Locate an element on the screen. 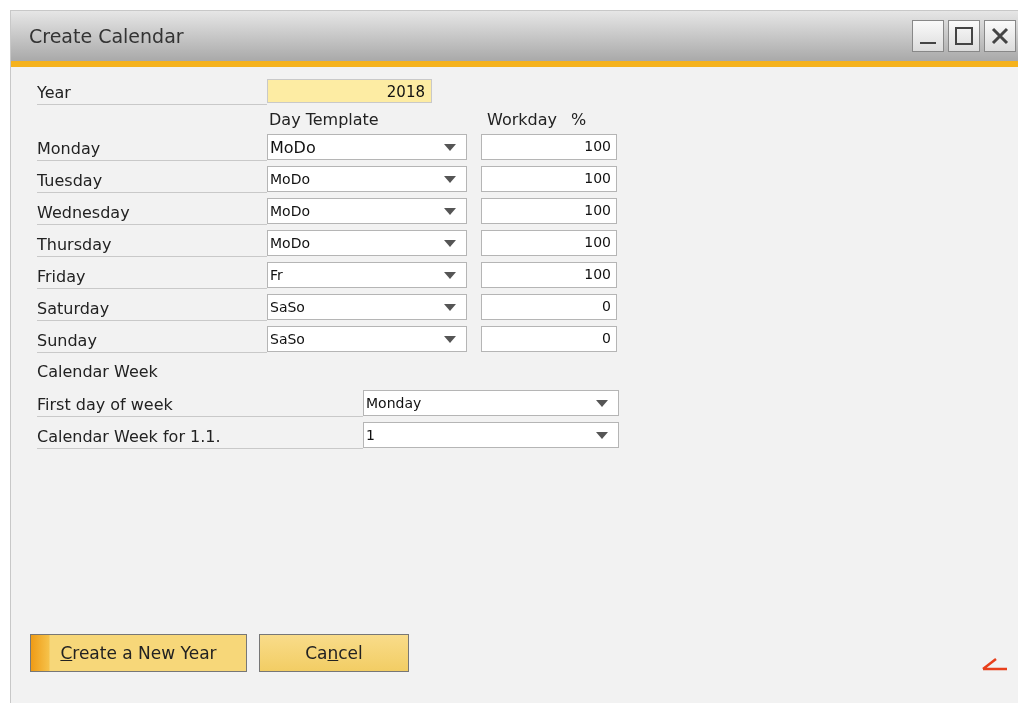 The image size is (1018, 703). day-label: Thursday is located at coordinates (152, 243).